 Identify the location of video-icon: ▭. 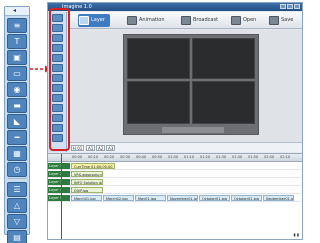
(17, 73).